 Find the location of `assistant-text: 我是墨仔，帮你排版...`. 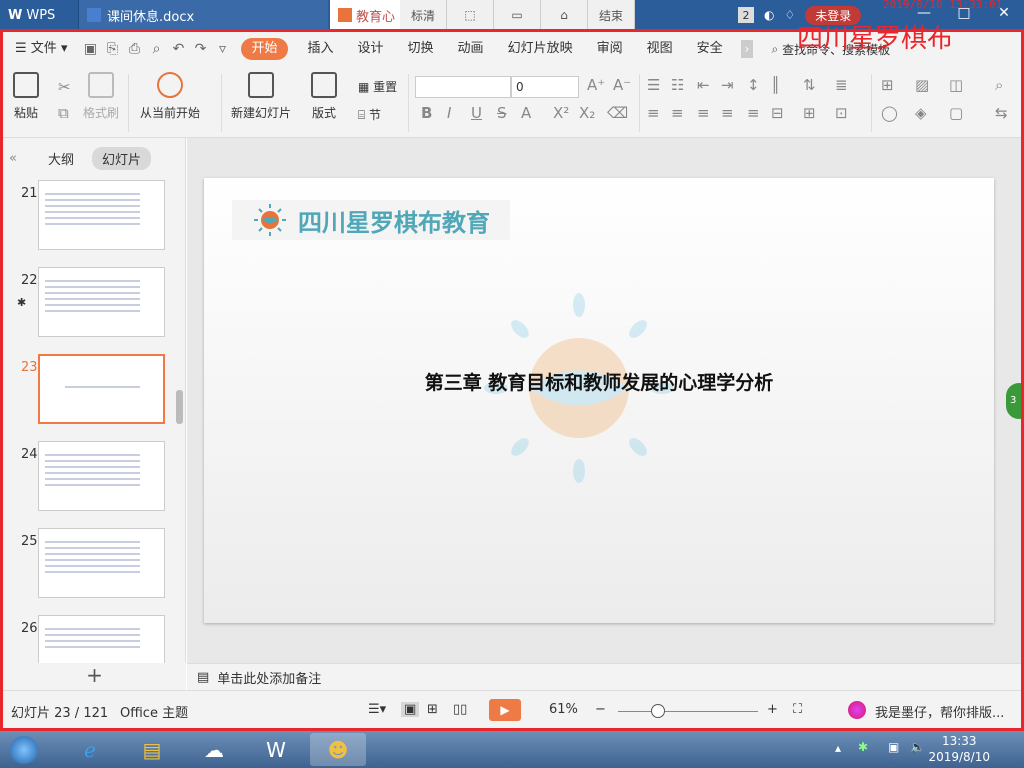

assistant-text: 我是墨仔，帮你排版... is located at coordinates (939, 711).